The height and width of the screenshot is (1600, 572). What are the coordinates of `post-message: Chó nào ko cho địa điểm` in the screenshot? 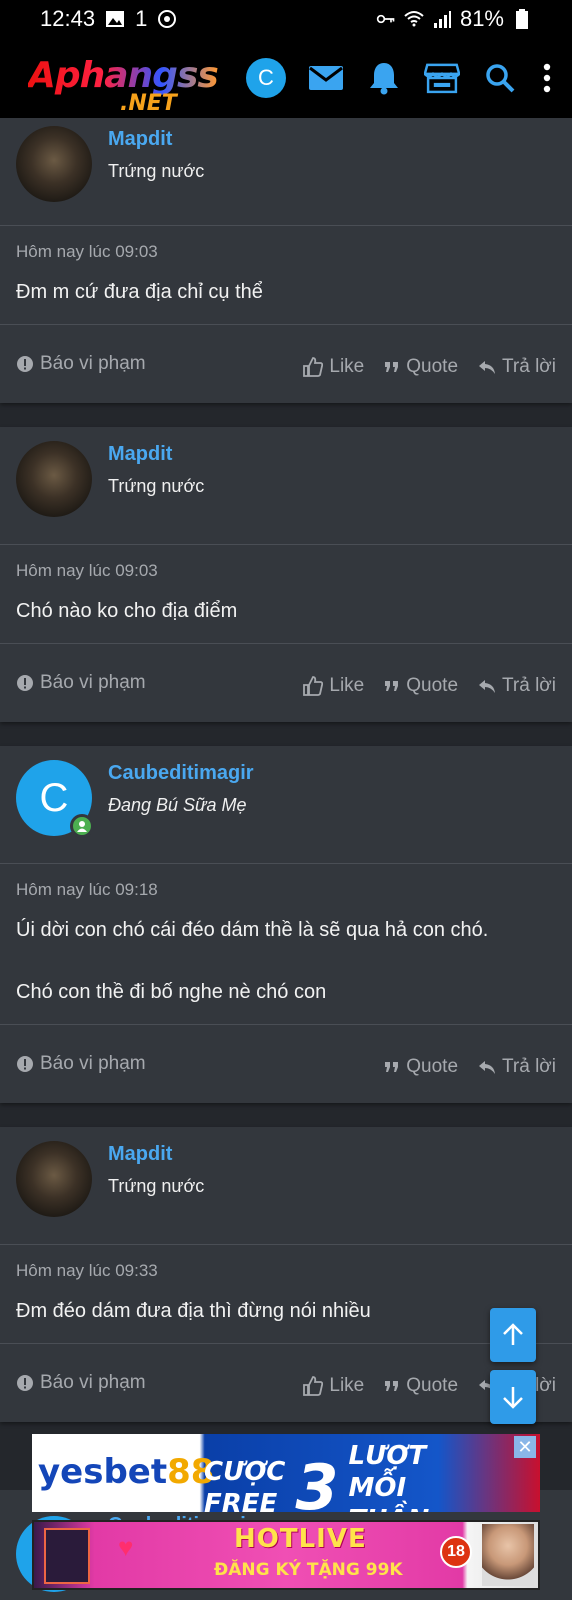 It's located at (286, 611).